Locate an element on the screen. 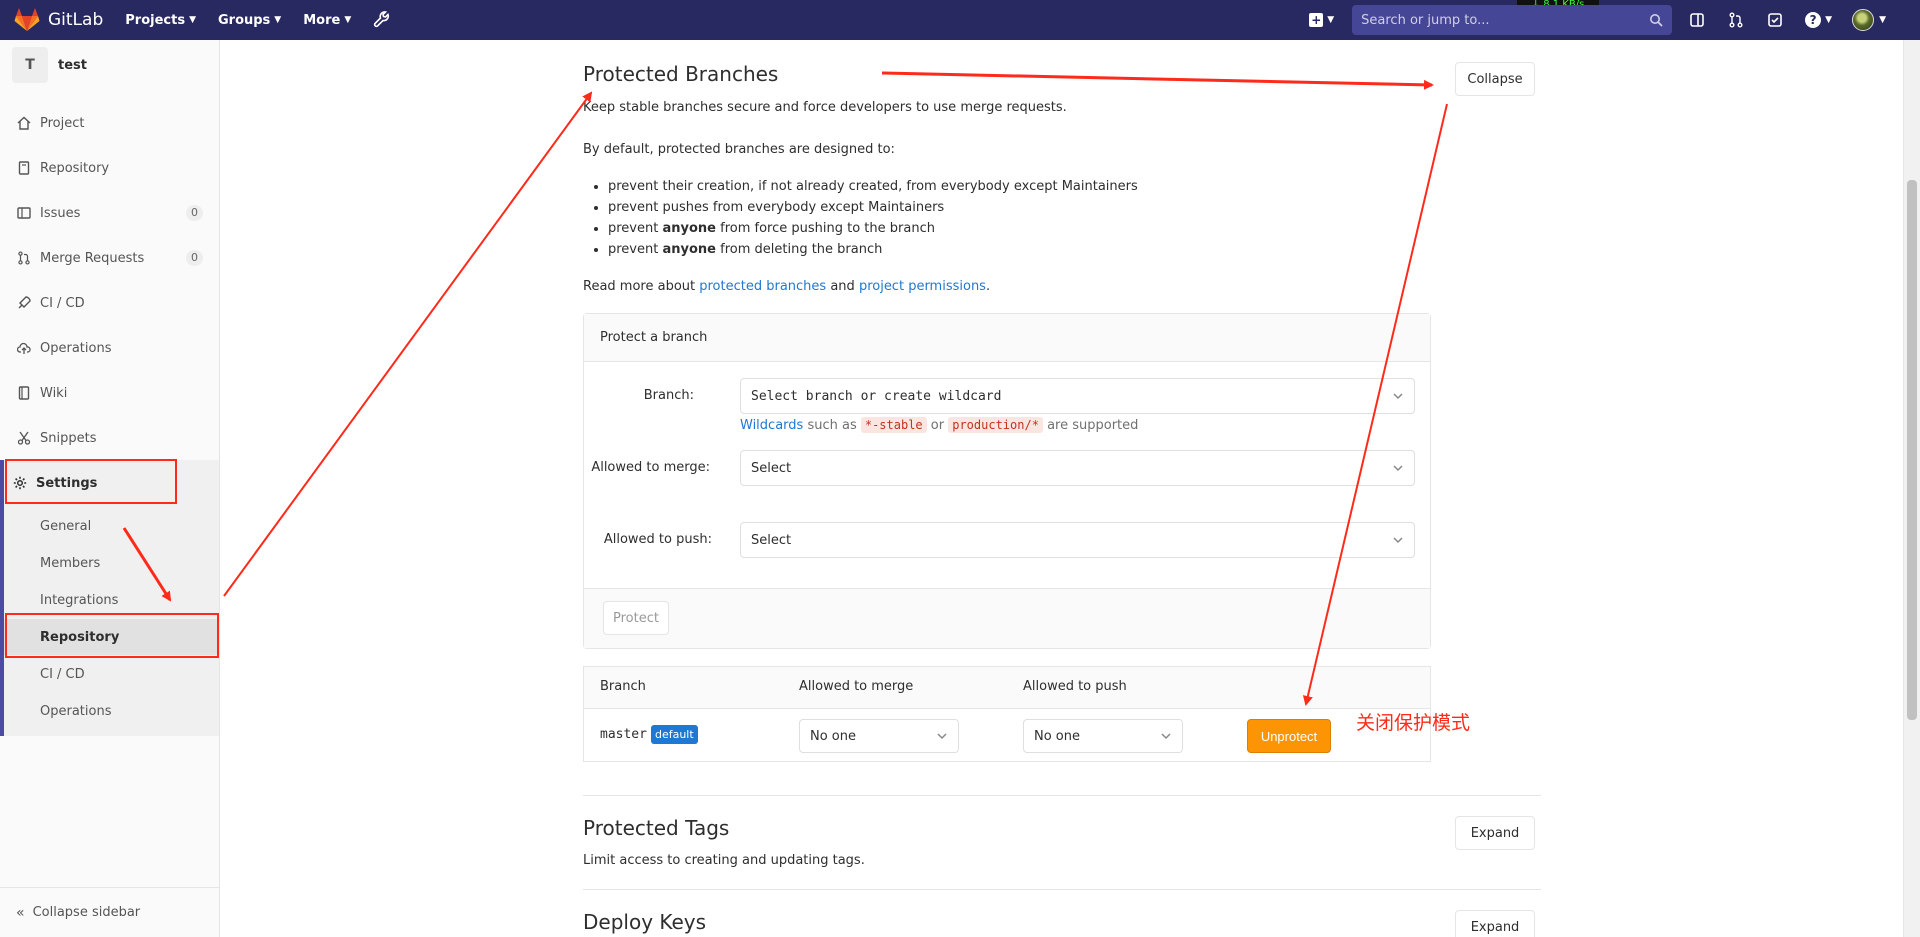  issues-count-badge: 0 is located at coordinates (194, 213).